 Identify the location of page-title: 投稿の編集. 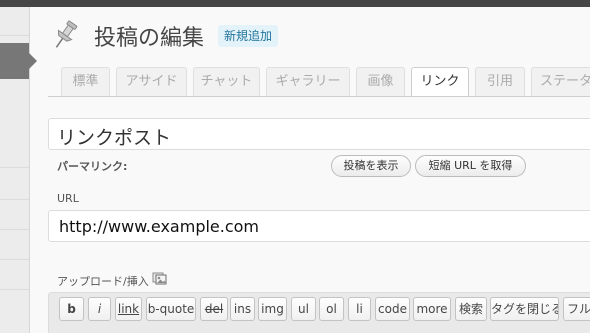
(149, 38).